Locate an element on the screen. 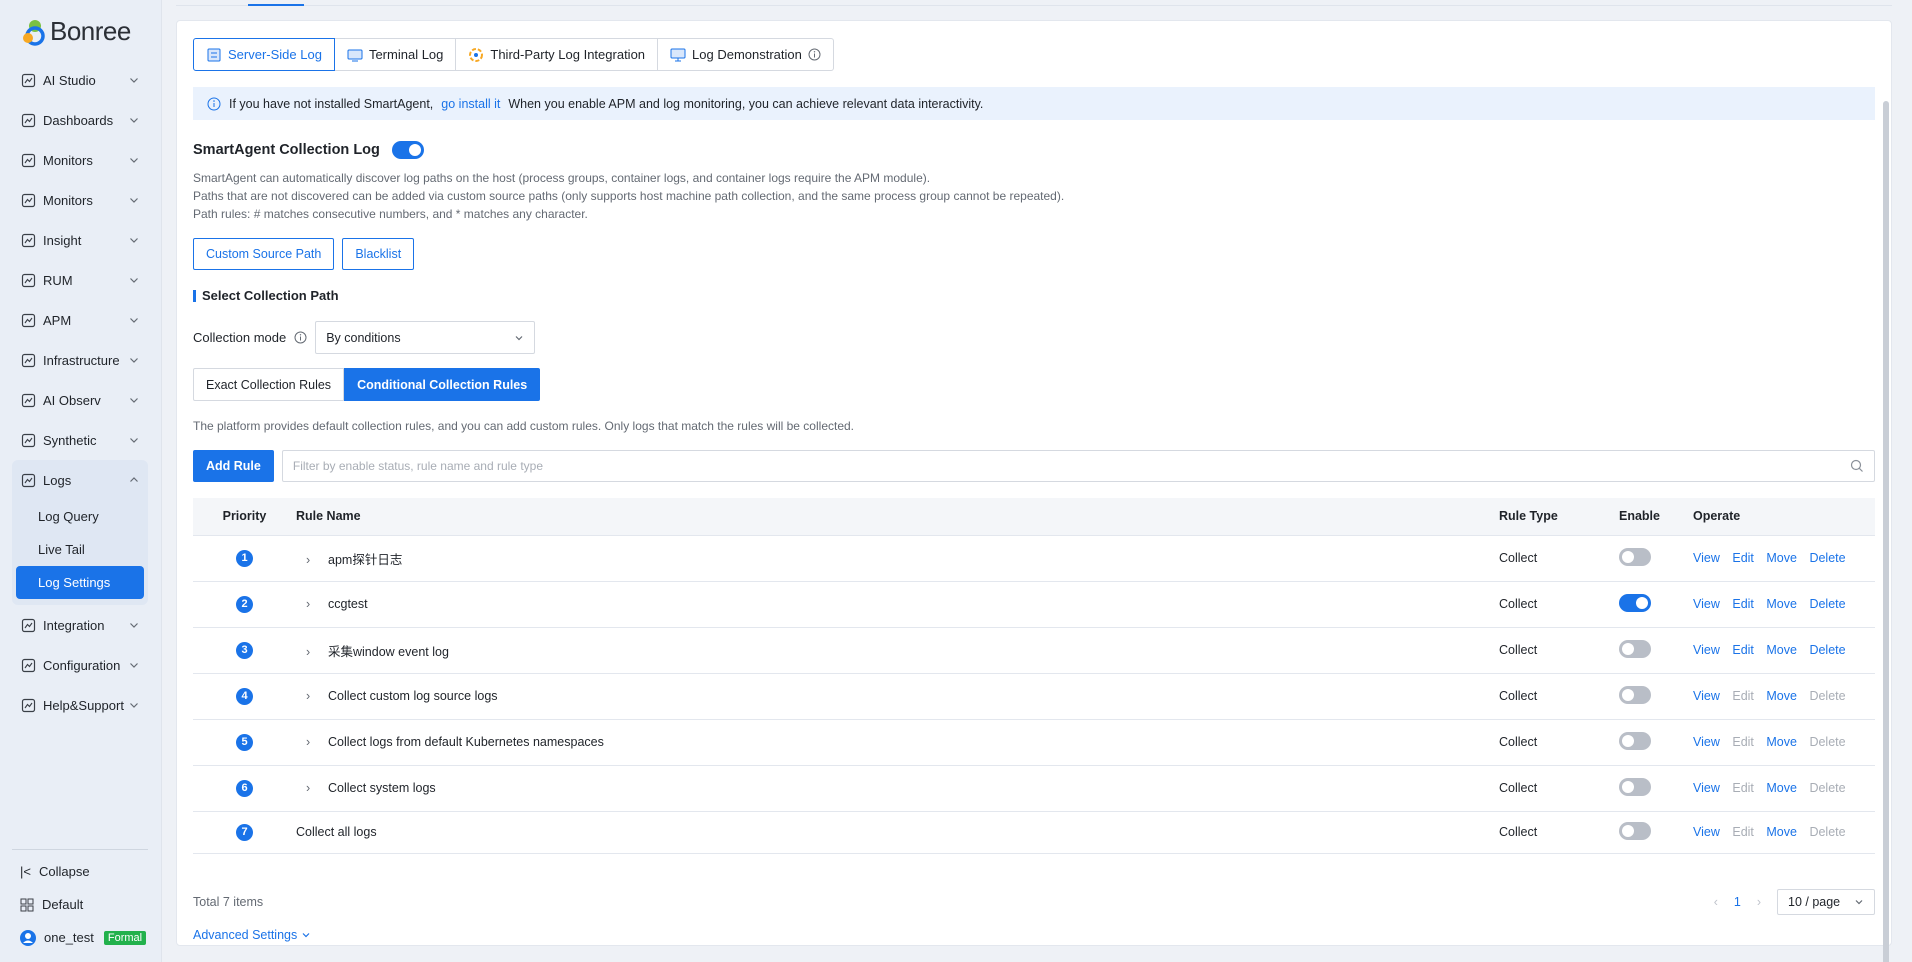 Image resolution: width=1912 pixels, height=962 pixels. collapse-button: |< Collapse is located at coordinates (83, 871).